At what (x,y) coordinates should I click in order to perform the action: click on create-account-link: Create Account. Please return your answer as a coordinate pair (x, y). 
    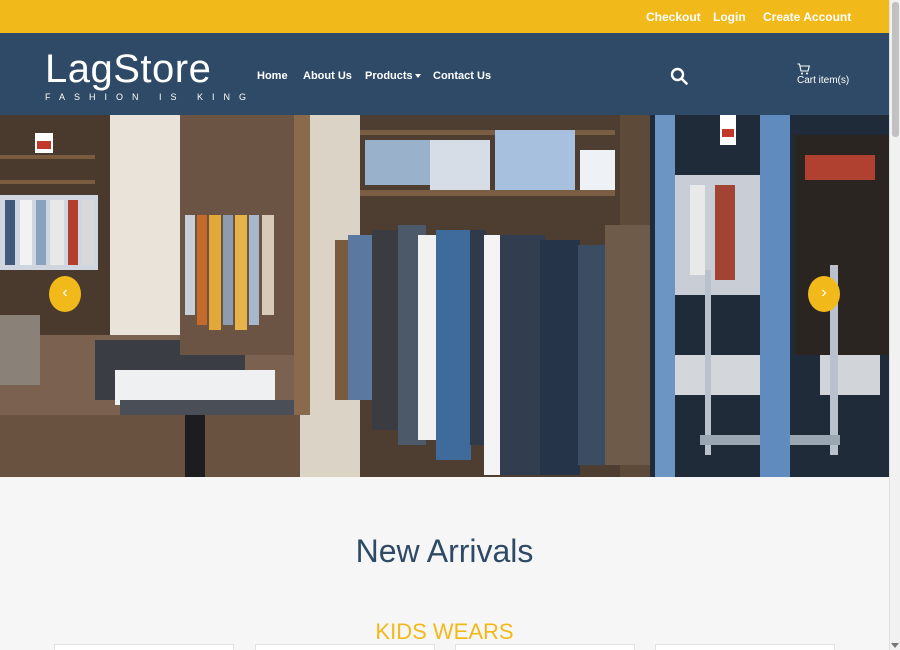
    Looking at the image, I should click on (807, 17).